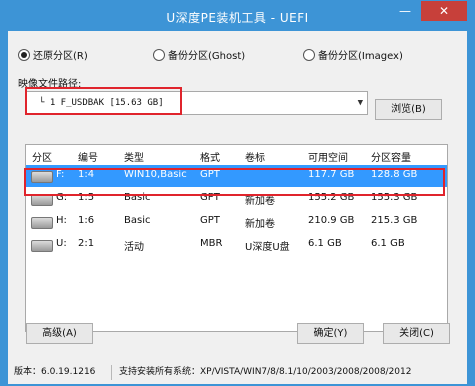 The height and width of the screenshot is (386, 475). I want to click on column-header: 可用空间, so click(328, 156).